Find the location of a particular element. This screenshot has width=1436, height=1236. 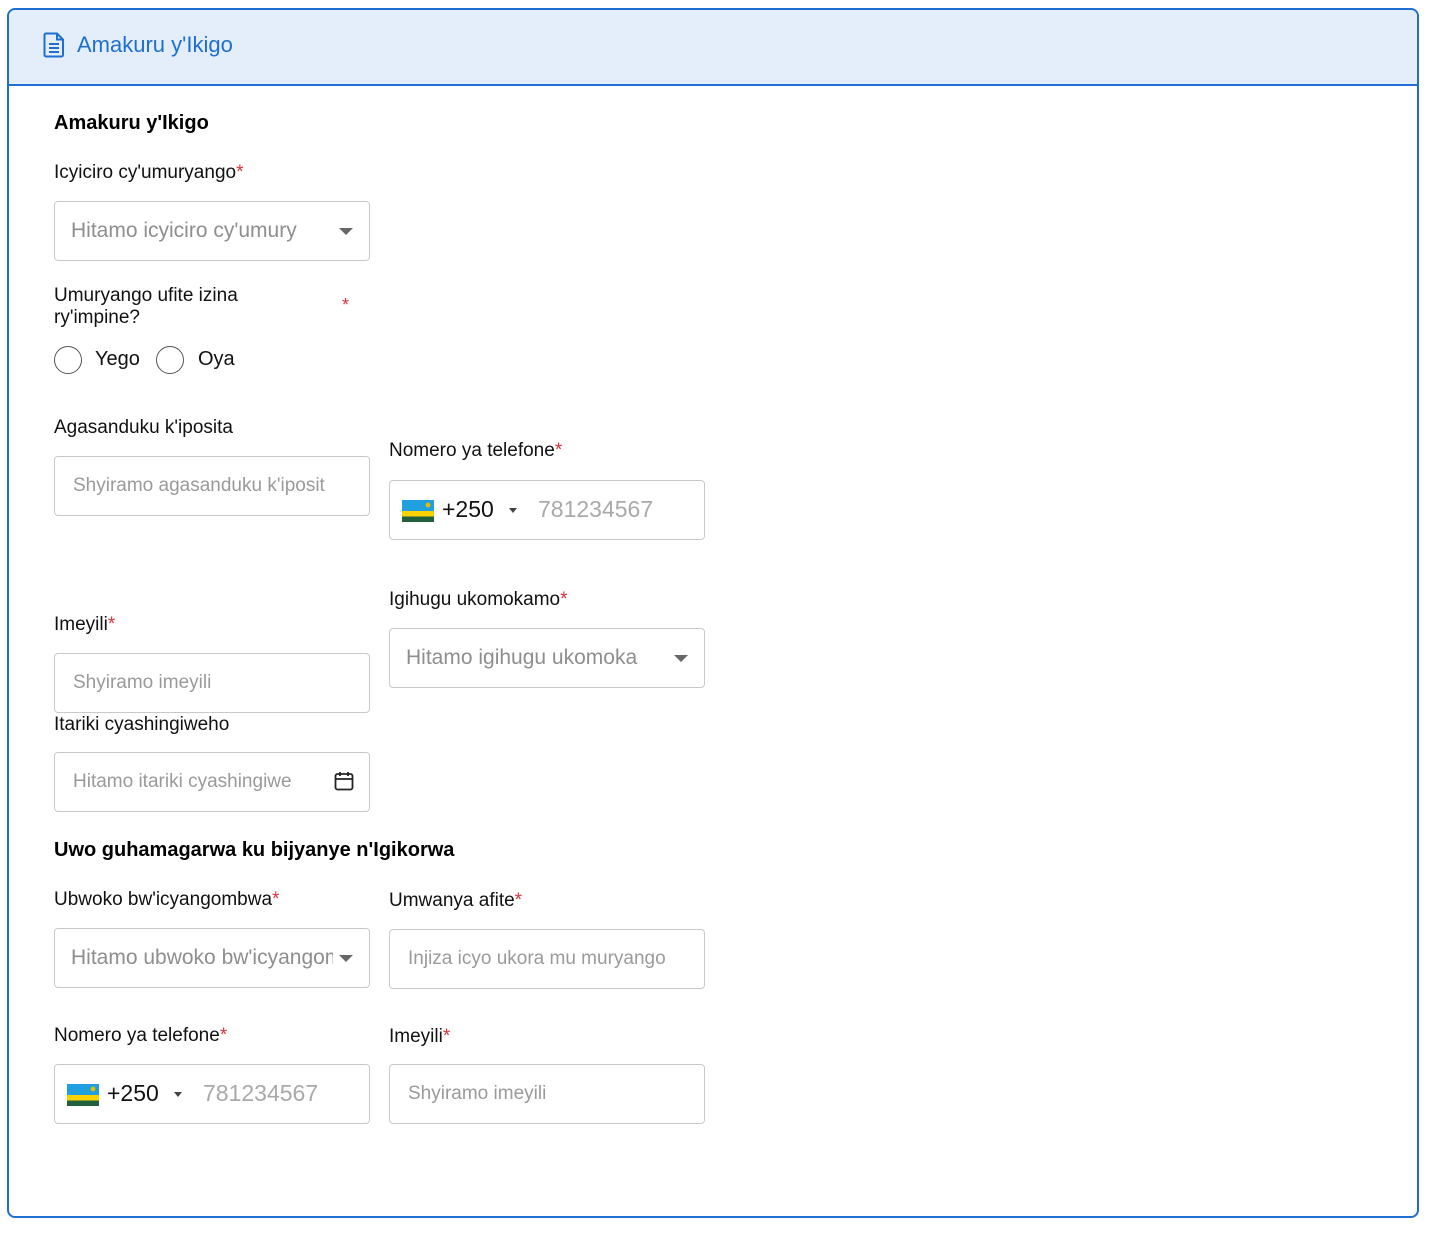

other-name-label-line1: Umuryango ufite izina is located at coordinates (146, 295).